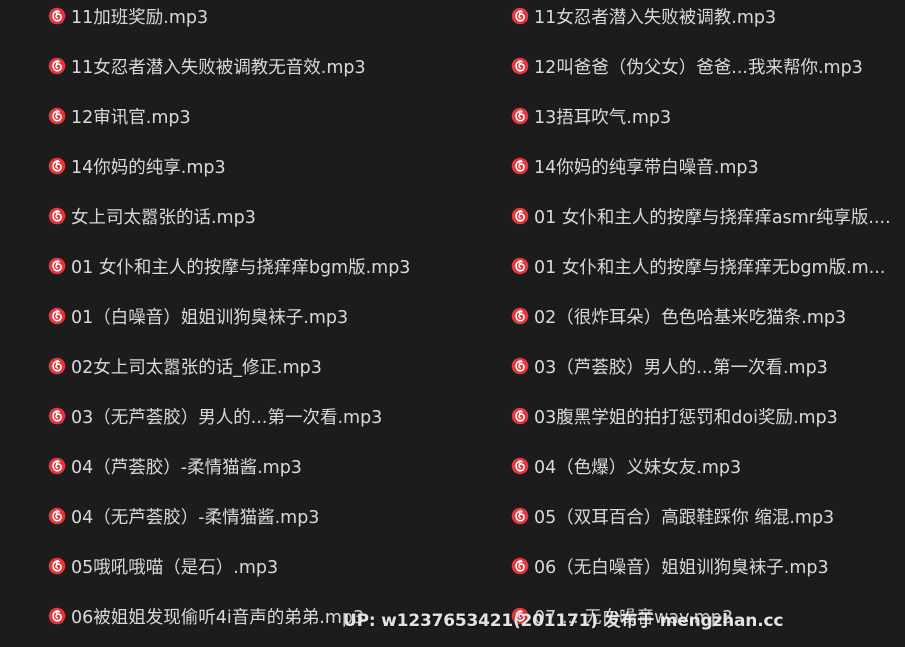 Image resolution: width=905 pixels, height=647 pixels. I want to click on file-item: 03（芦荟胶）男人的...第一次看.mp3, so click(703, 366).